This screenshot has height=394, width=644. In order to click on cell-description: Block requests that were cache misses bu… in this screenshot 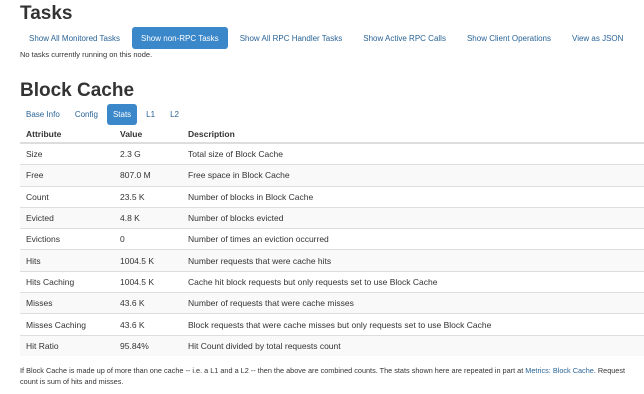, I will do `click(413, 324)`.